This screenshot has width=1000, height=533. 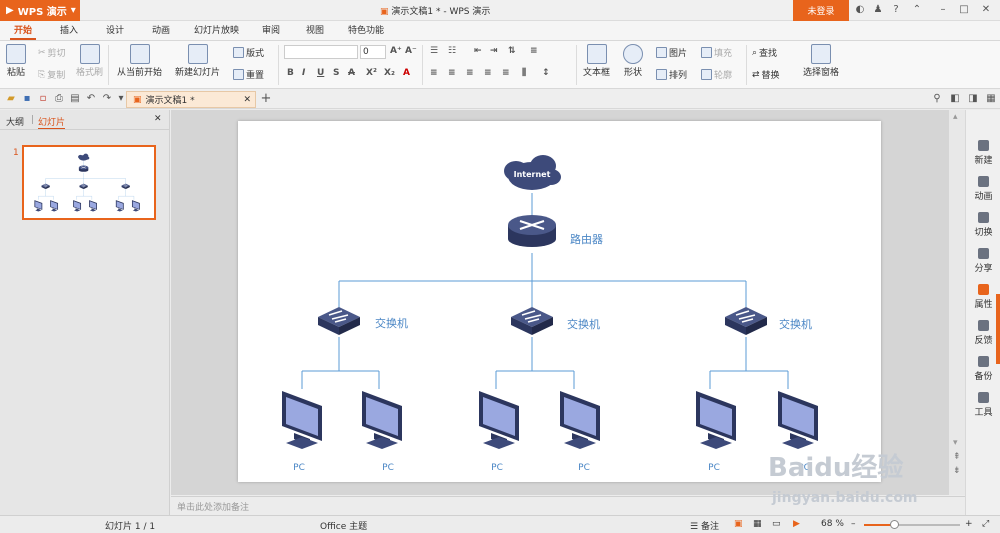 What do you see at coordinates (738, 524) in the screenshot?
I see `normal-view-icon: ▣` at bounding box center [738, 524].